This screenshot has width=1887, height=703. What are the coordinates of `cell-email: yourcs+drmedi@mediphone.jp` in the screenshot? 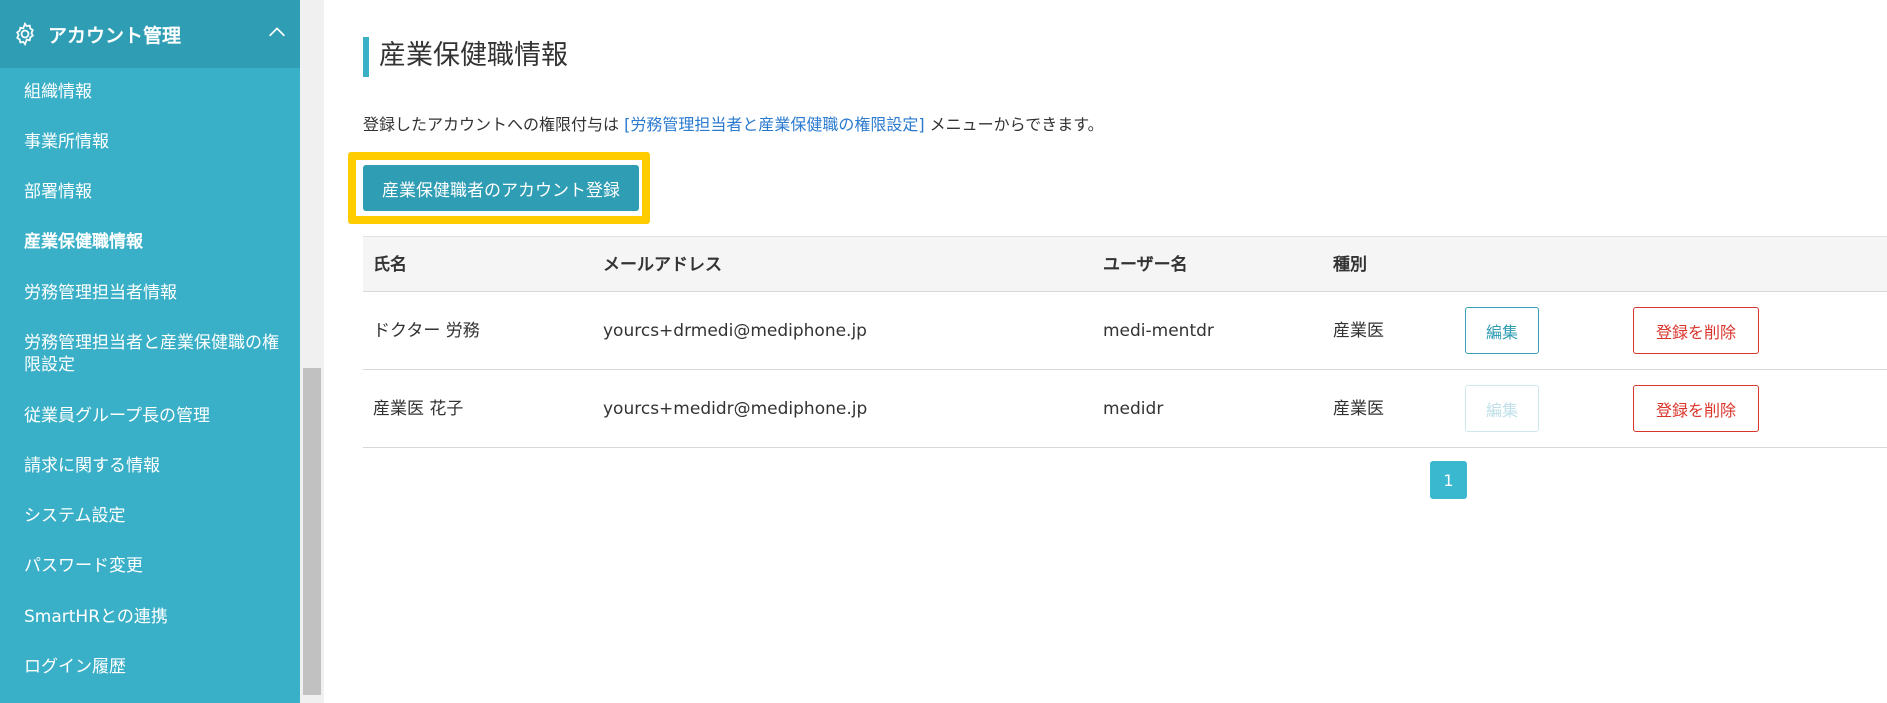 It's located at (735, 331).